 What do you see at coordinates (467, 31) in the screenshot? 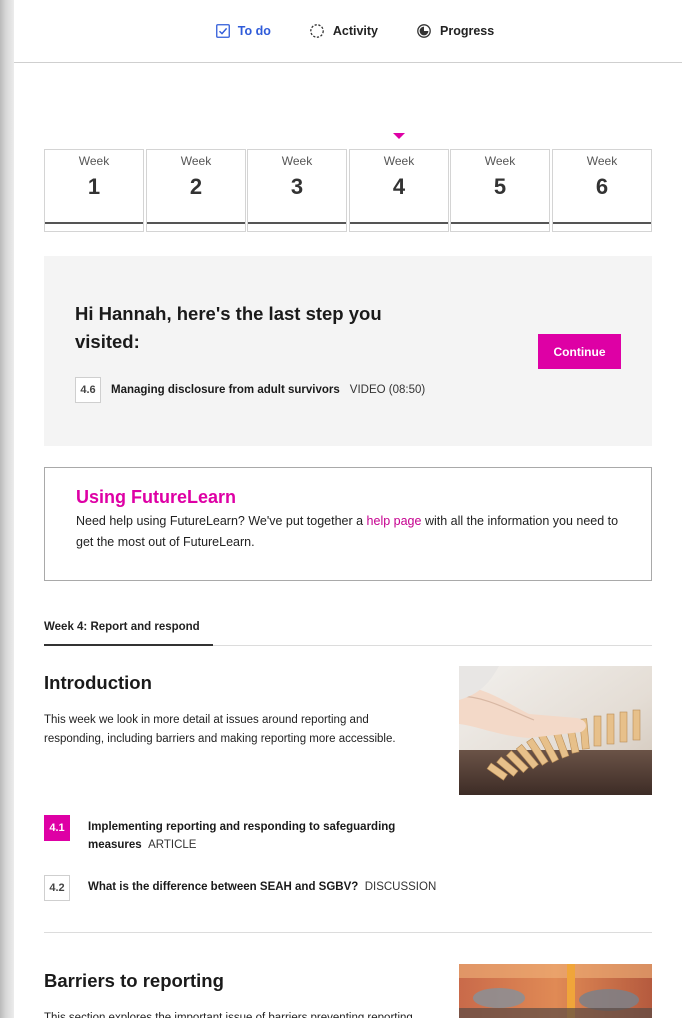
I see `tab-progress-label: Progress` at bounding box center [467, 31].